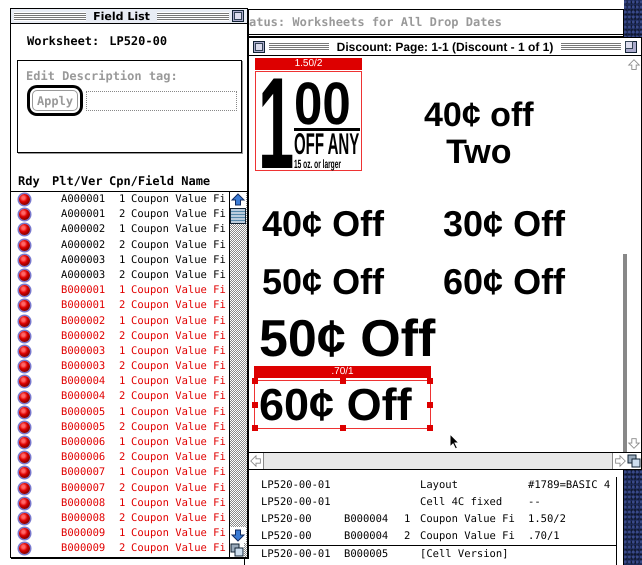  I want to click on list-row: B000003 2 Coupon Value Fi, so click(120, 366).